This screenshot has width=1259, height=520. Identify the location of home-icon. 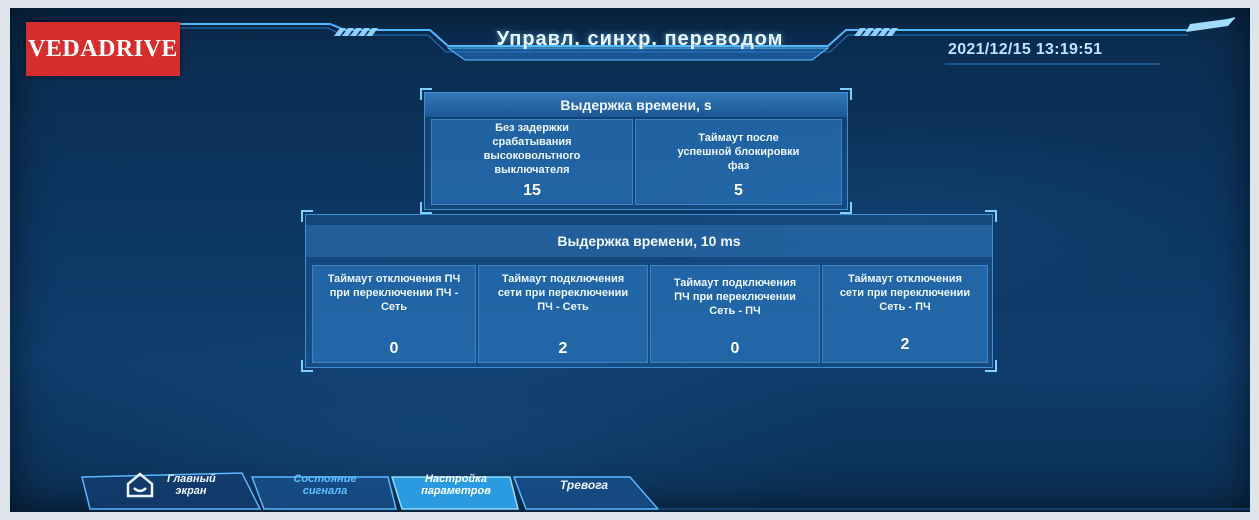
(140, 485).